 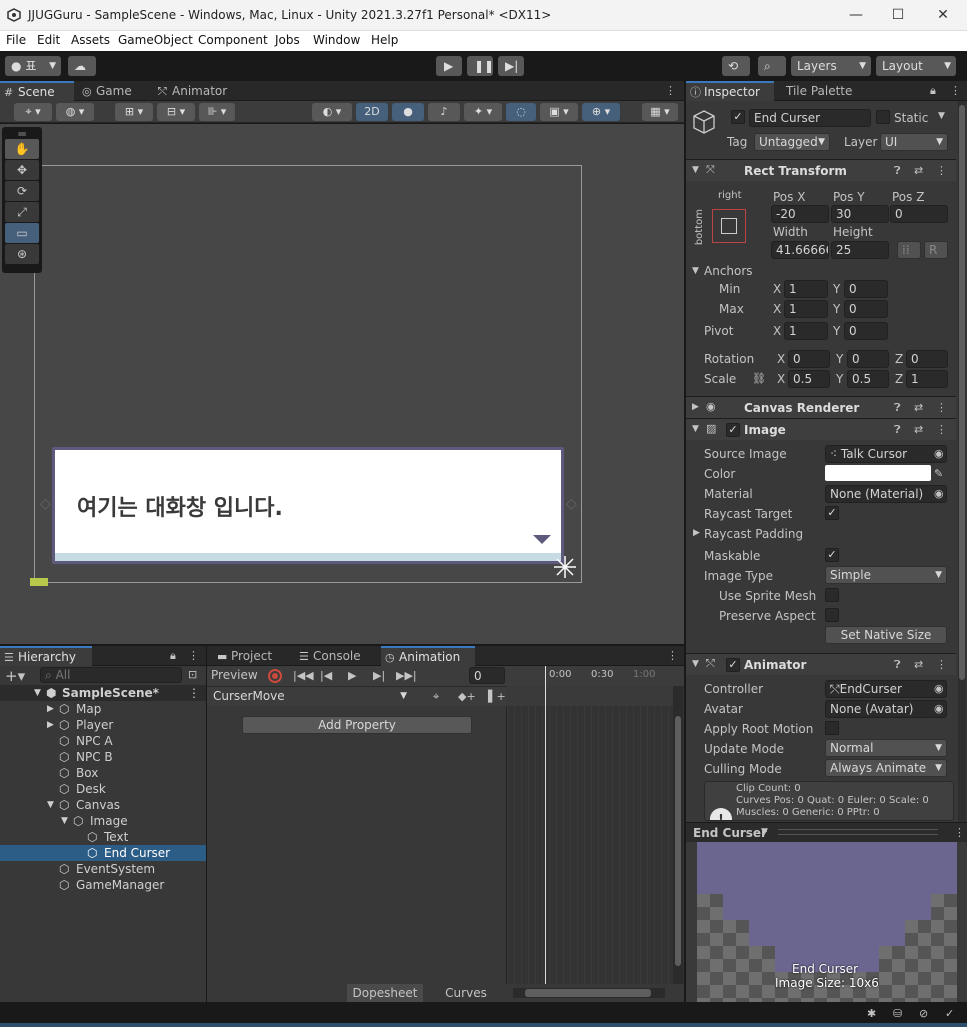 I want to click on min-y-field: 0, so click(x=866, y=289).